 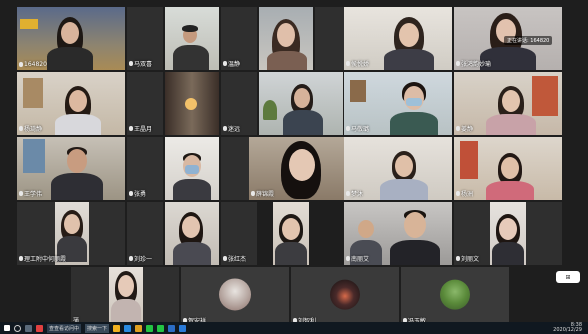 I want to click on participant-name: 王学伟, so click(x=30, y=193).